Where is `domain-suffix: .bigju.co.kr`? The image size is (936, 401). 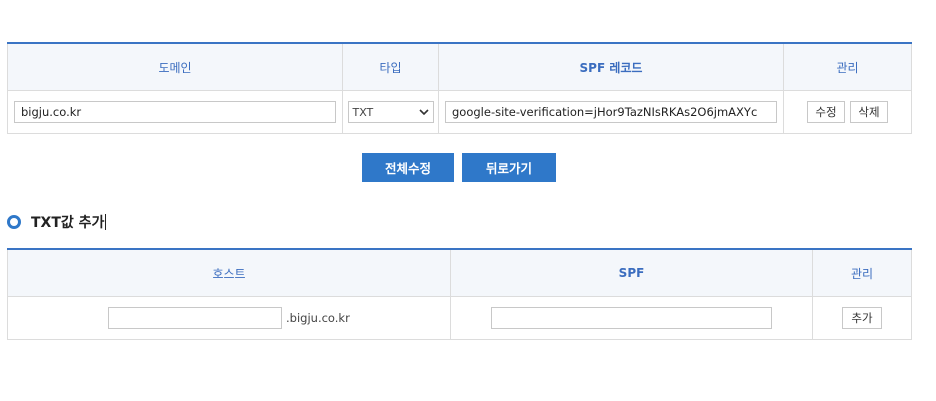 domain-suffix: .bigju.co.kr is located at coordinates (318, 318).